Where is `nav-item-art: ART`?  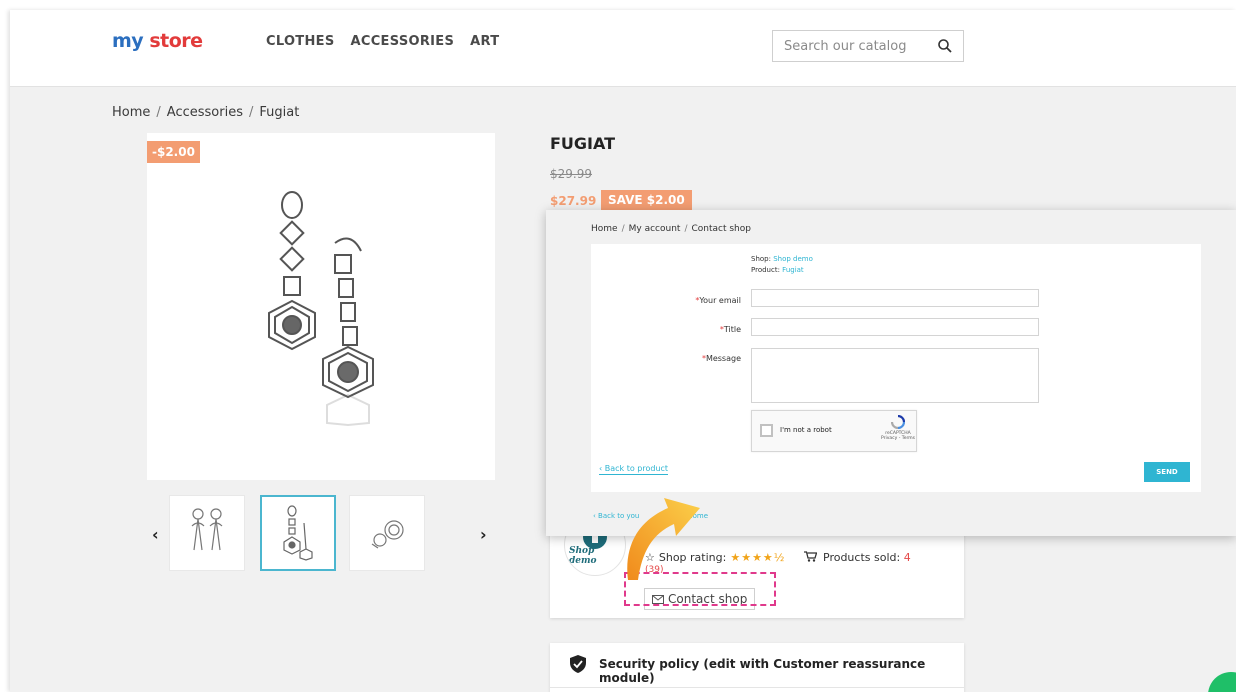
nav-item-art: ART is located at coordinates (484, 41).